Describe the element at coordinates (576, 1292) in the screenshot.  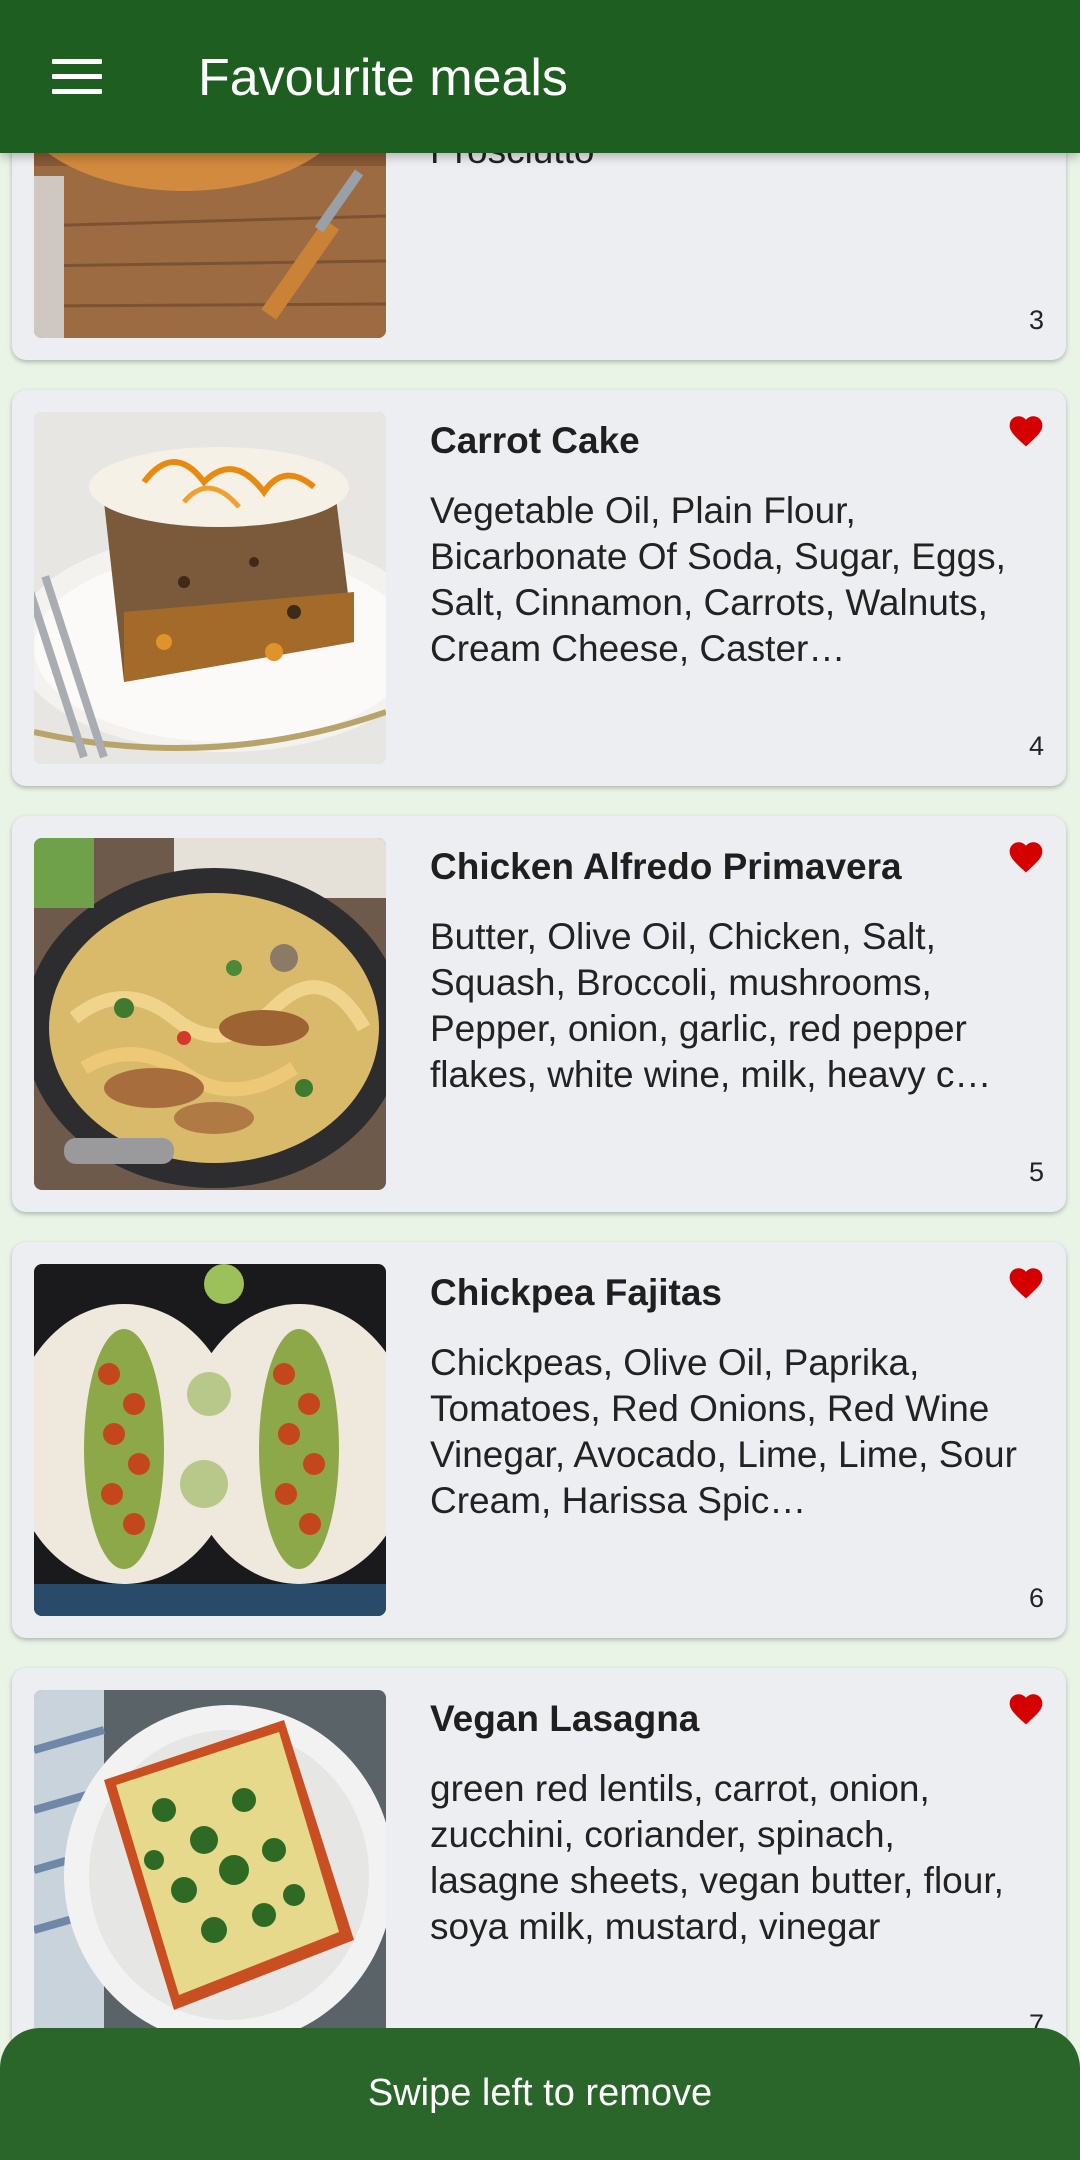
I see `meal-title: Chickpea Fajitas` at that location.